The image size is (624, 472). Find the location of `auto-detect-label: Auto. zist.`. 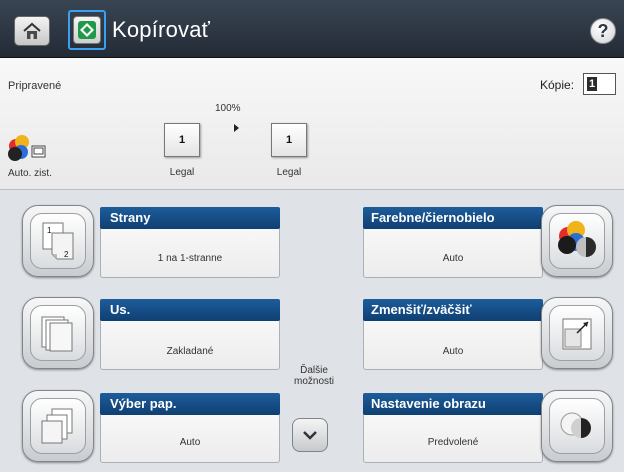

auto-detect-label: Auto. zist. is located at coordinates (30, 173).